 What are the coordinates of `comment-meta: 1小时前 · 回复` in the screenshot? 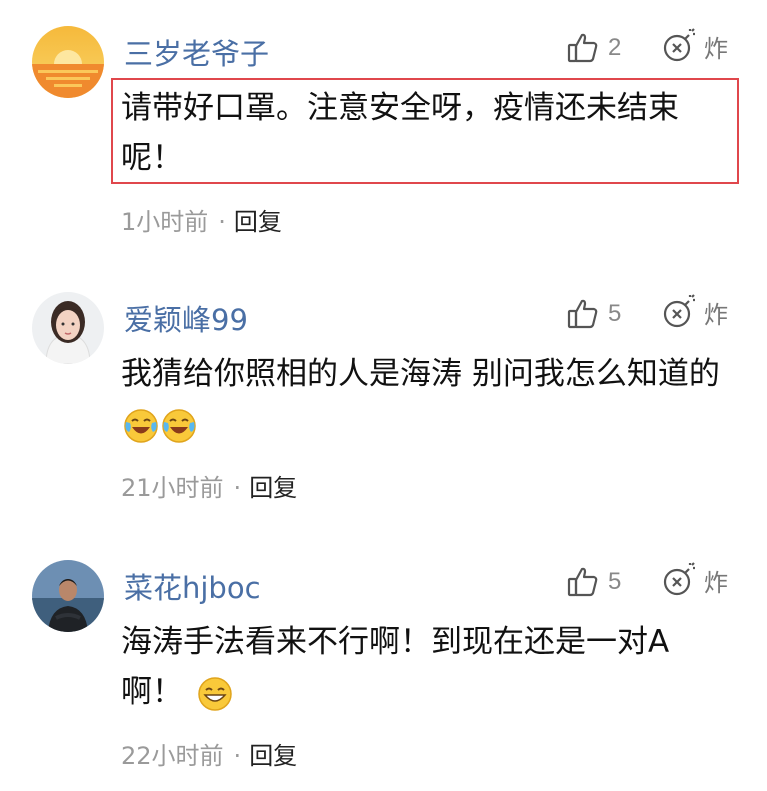 It's located at (201, 219).